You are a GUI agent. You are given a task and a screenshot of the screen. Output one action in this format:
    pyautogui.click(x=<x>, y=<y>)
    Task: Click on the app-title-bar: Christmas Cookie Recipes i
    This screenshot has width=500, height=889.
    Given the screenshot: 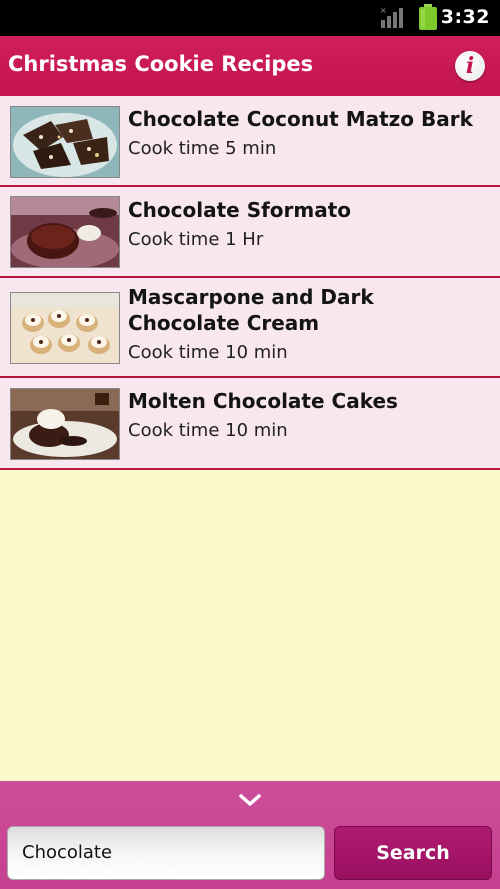 What is the action you would take?
    pyautogui.click(x=250, y=66)
    